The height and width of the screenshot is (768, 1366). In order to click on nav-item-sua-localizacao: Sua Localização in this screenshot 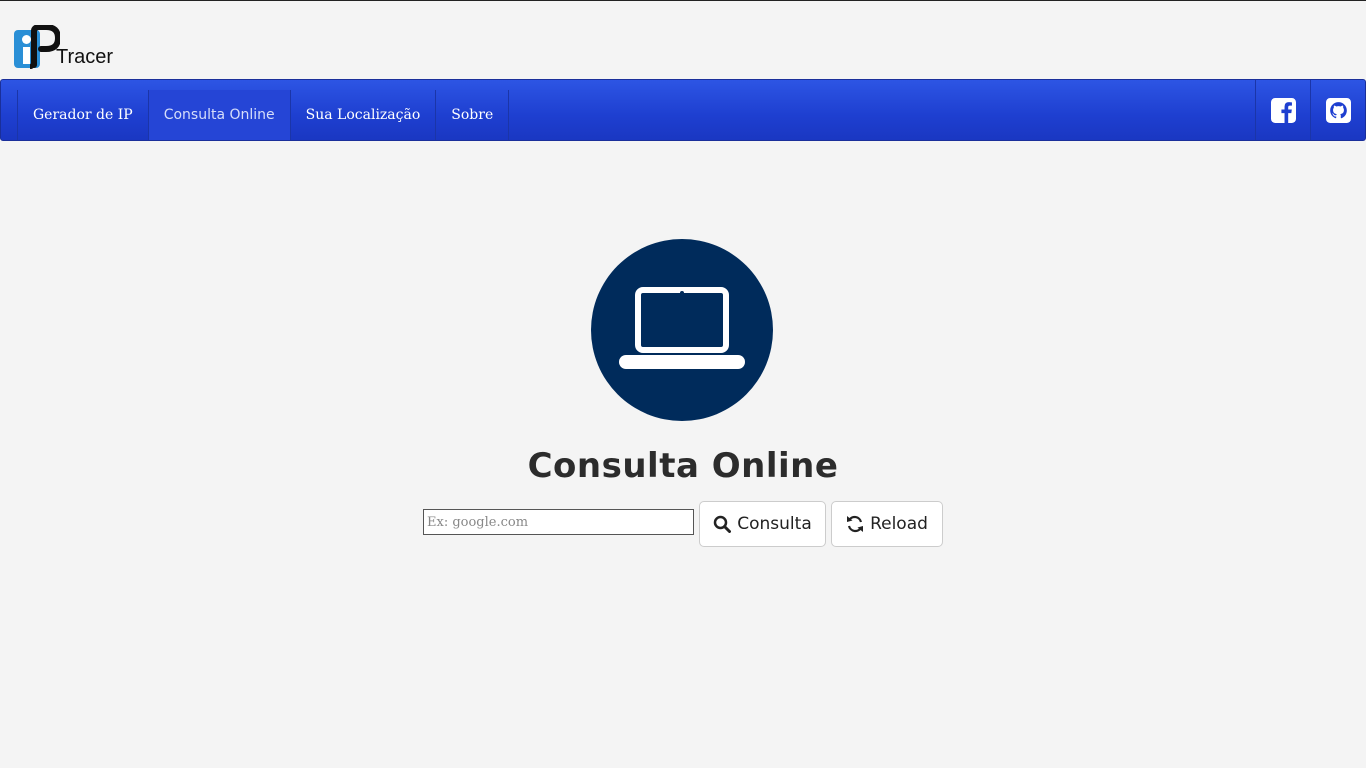, I will do `click(364, 115)`.